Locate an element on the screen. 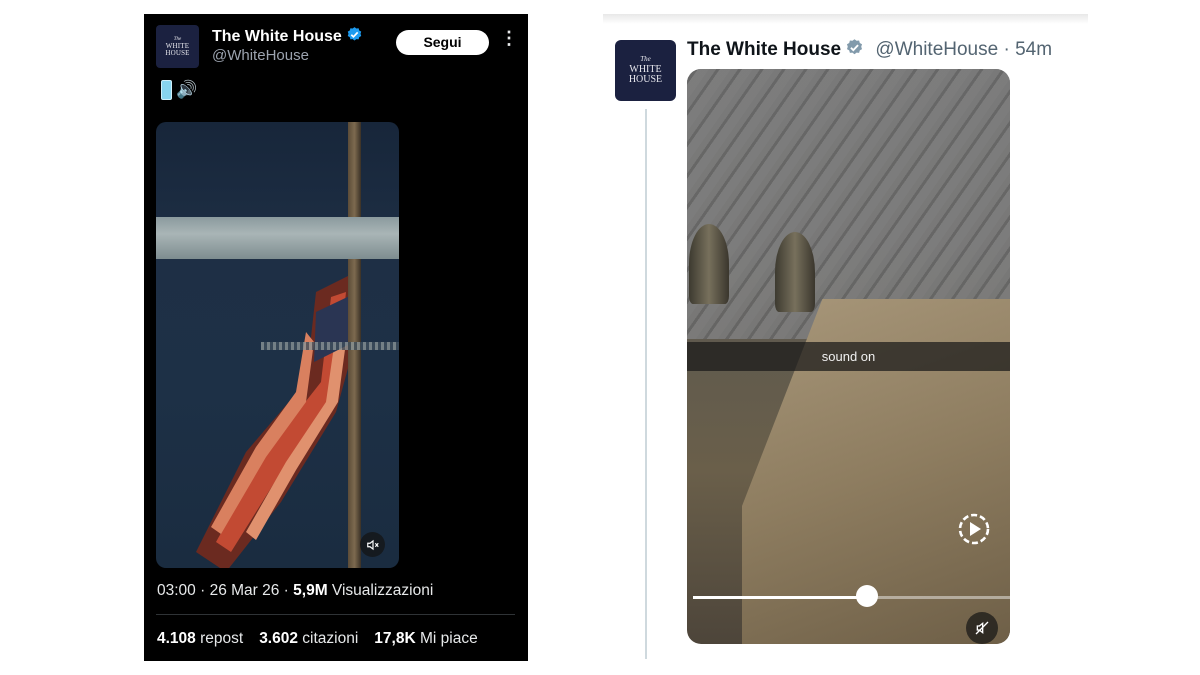  video-glitch-line is located at coordinates (330, 346).